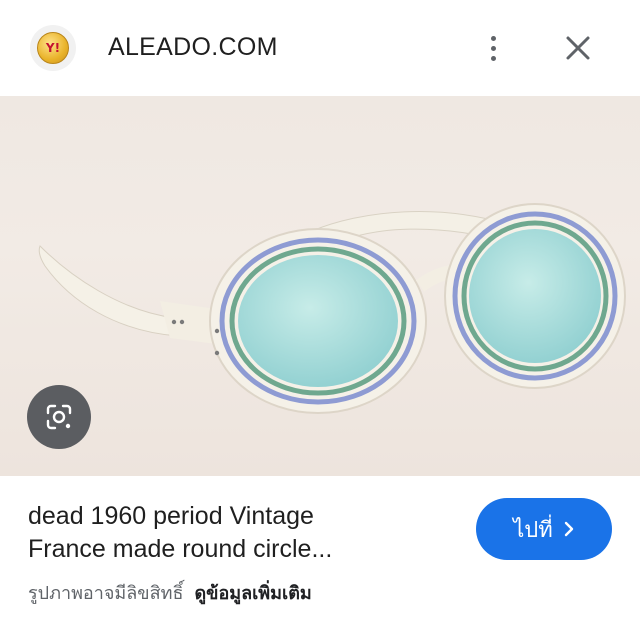 The width and height of the screenshot is (640, 623). What do you see at coordinates (106, 593) in the screenshot?
I see `copyright-text: รูปภาพอาจมีลิขสิทธิ์` at bounding box center [106, 593].